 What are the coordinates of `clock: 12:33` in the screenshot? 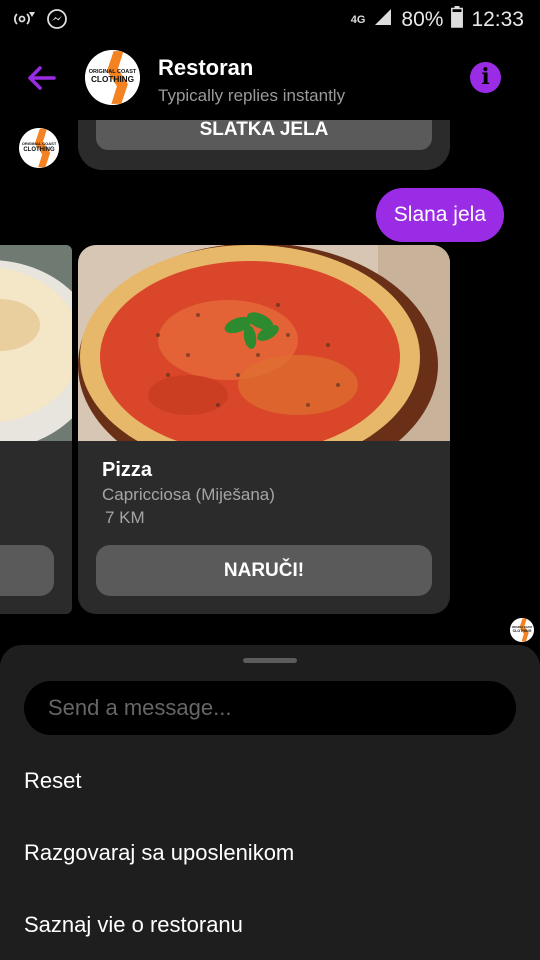 It's located at (497, 19).